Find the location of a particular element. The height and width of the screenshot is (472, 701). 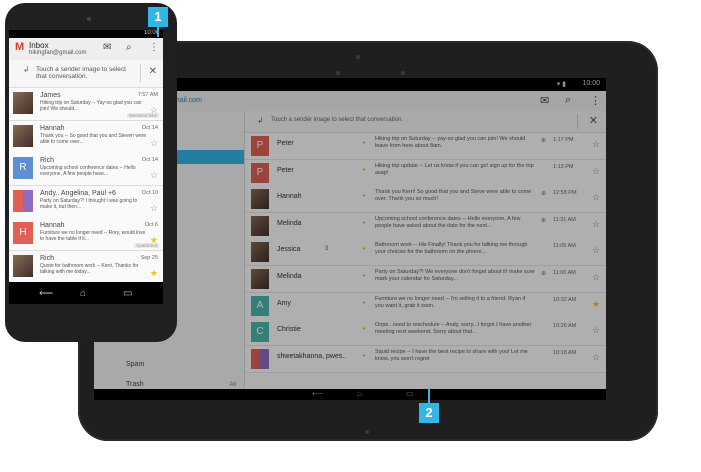

page-title: Inbox is located at coordinates (39, 45).